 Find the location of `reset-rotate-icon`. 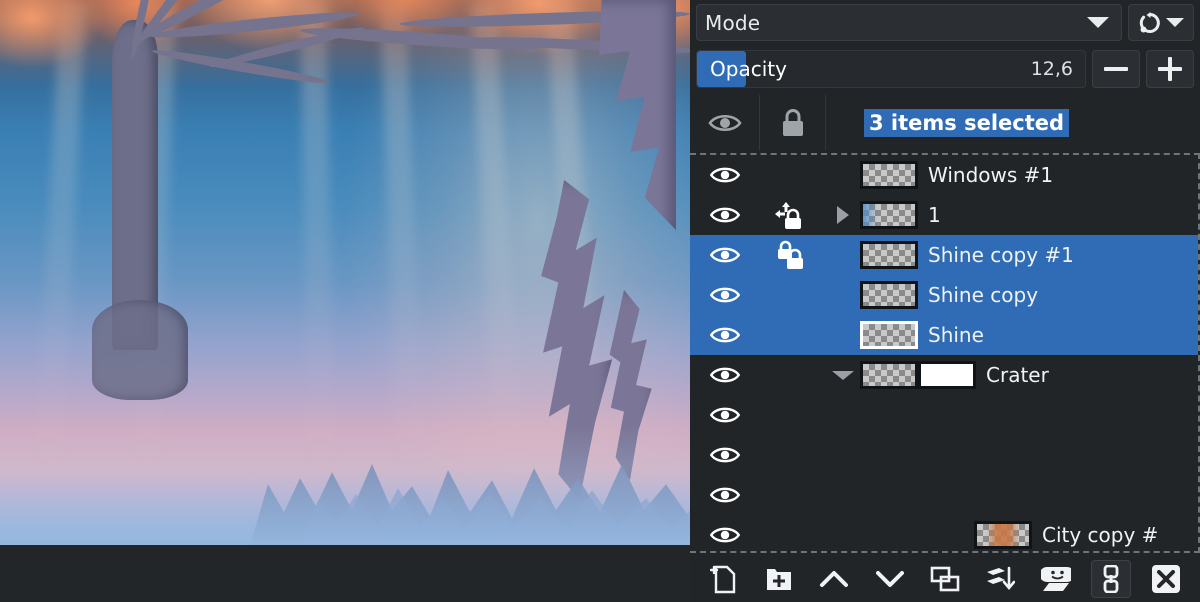

reset-rotate-icon is located at coordinates (1149, 22).